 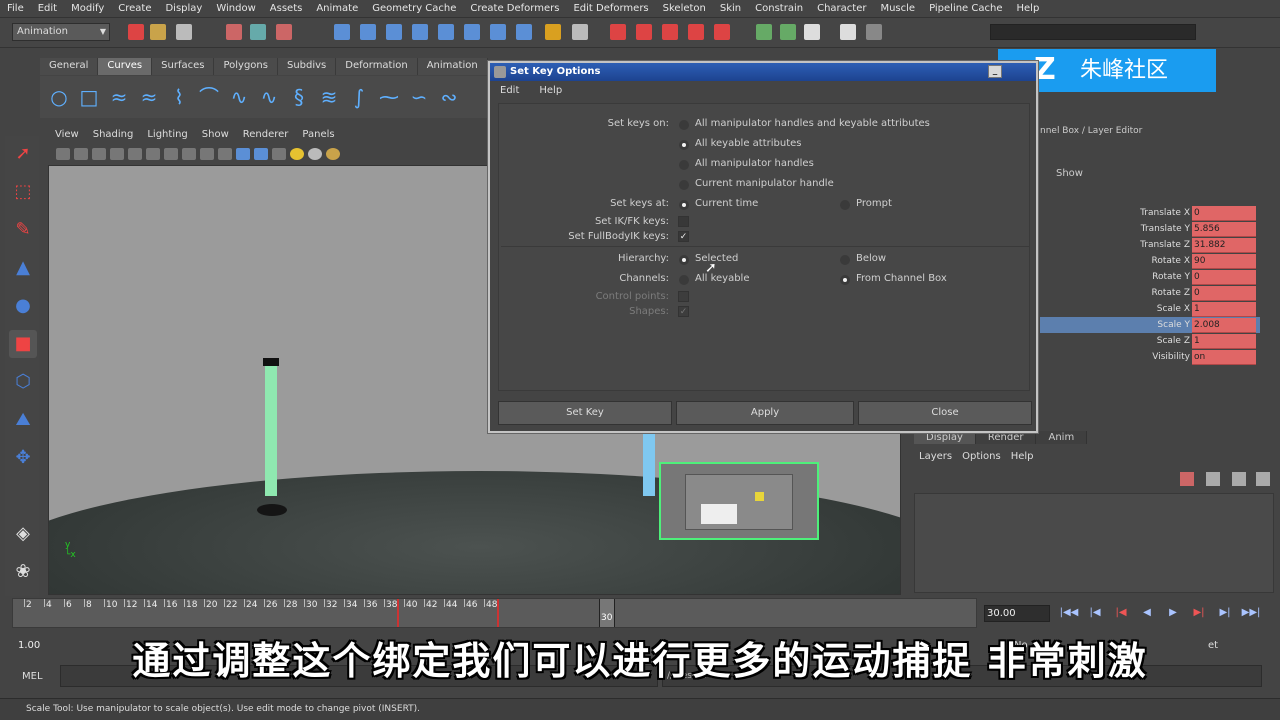 I want to click on menu-constrain: Constrain, so click(x=779, y=8).